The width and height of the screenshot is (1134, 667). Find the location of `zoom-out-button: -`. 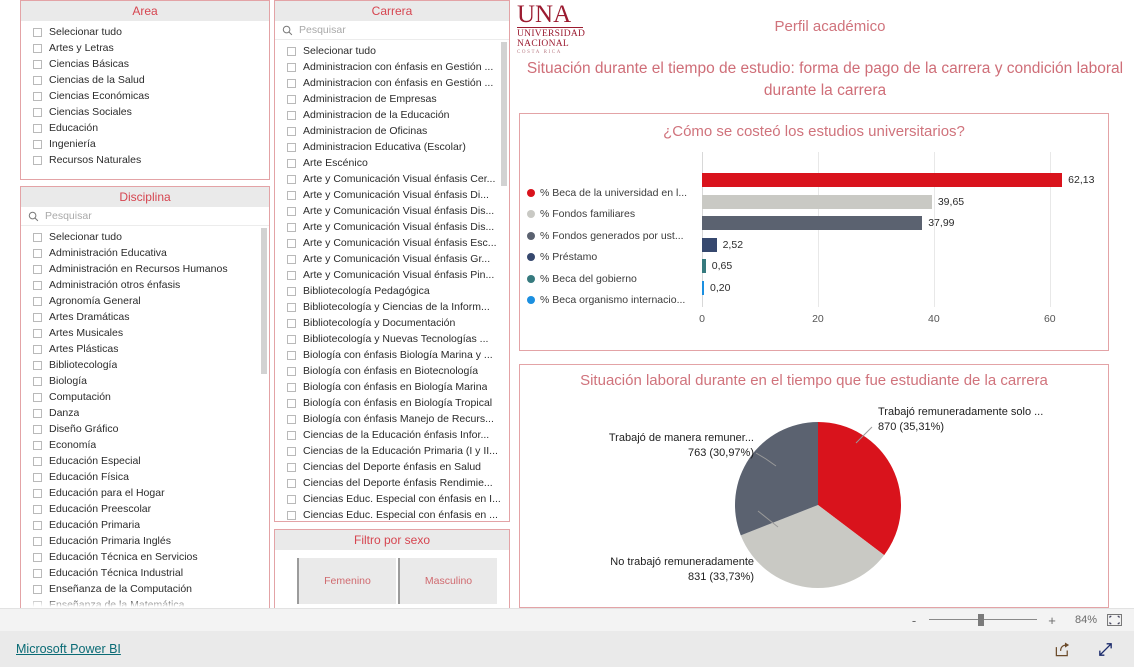

zoom-out-button: - is located at coordinates (914, 620).